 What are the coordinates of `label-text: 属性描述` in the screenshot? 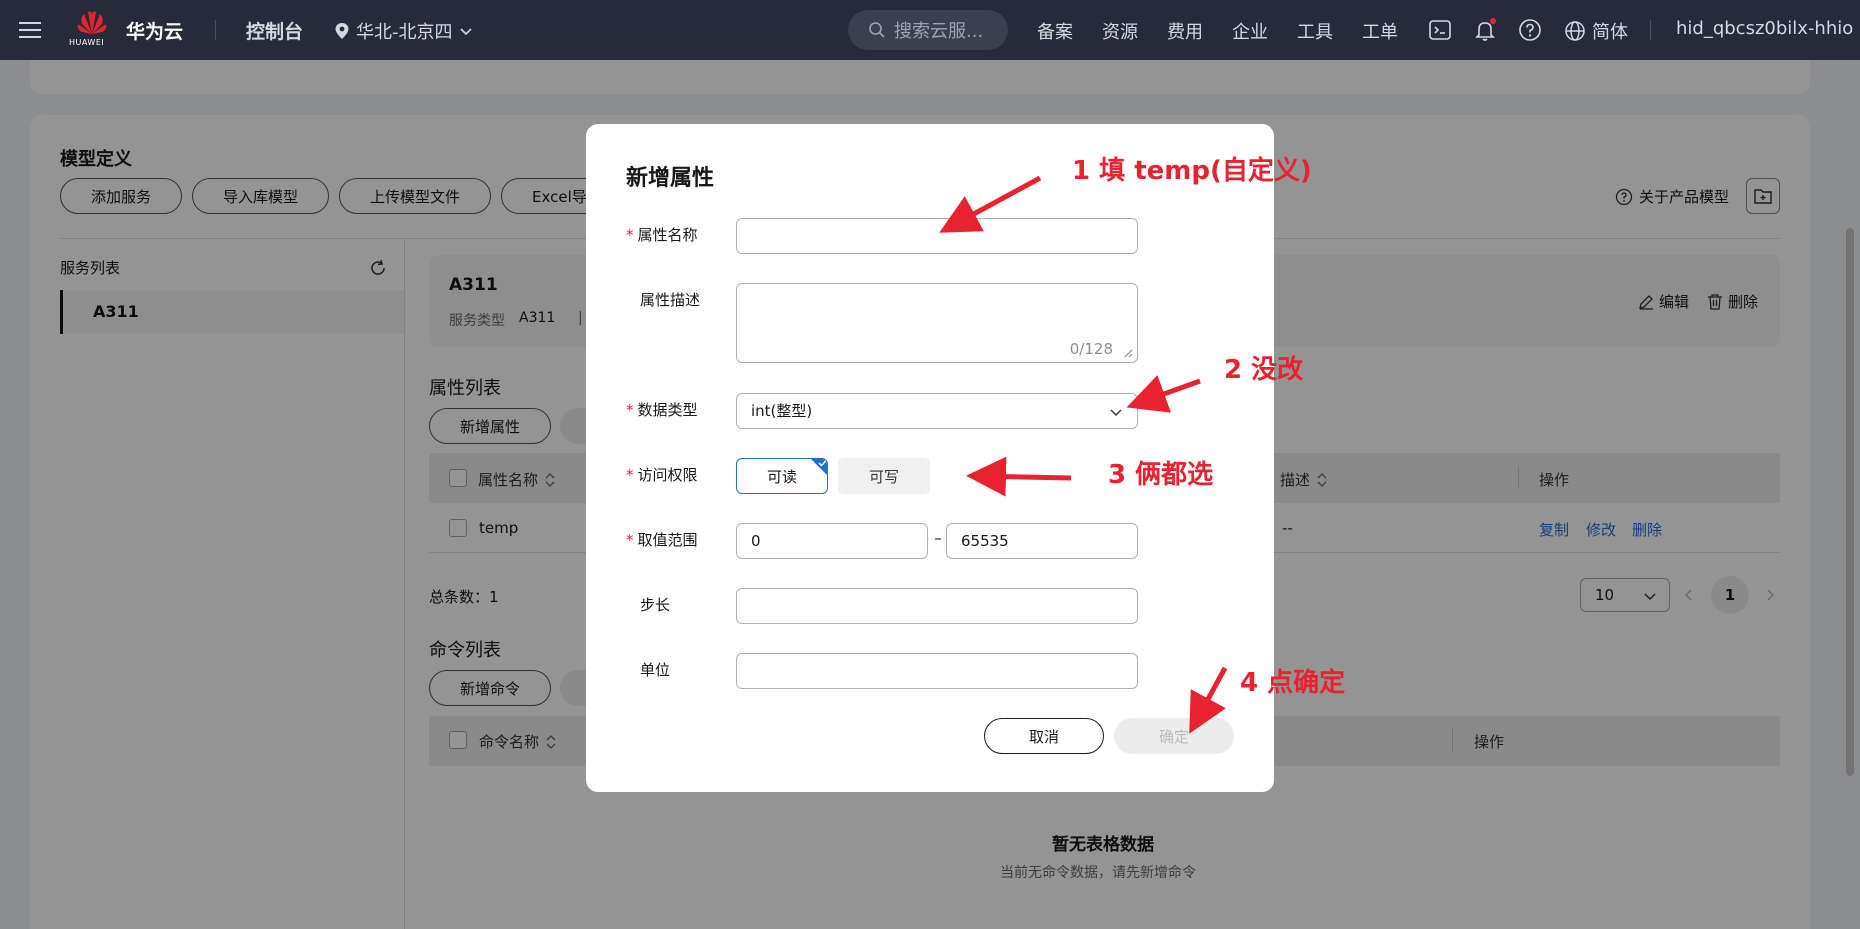 It's located at (670, 300).